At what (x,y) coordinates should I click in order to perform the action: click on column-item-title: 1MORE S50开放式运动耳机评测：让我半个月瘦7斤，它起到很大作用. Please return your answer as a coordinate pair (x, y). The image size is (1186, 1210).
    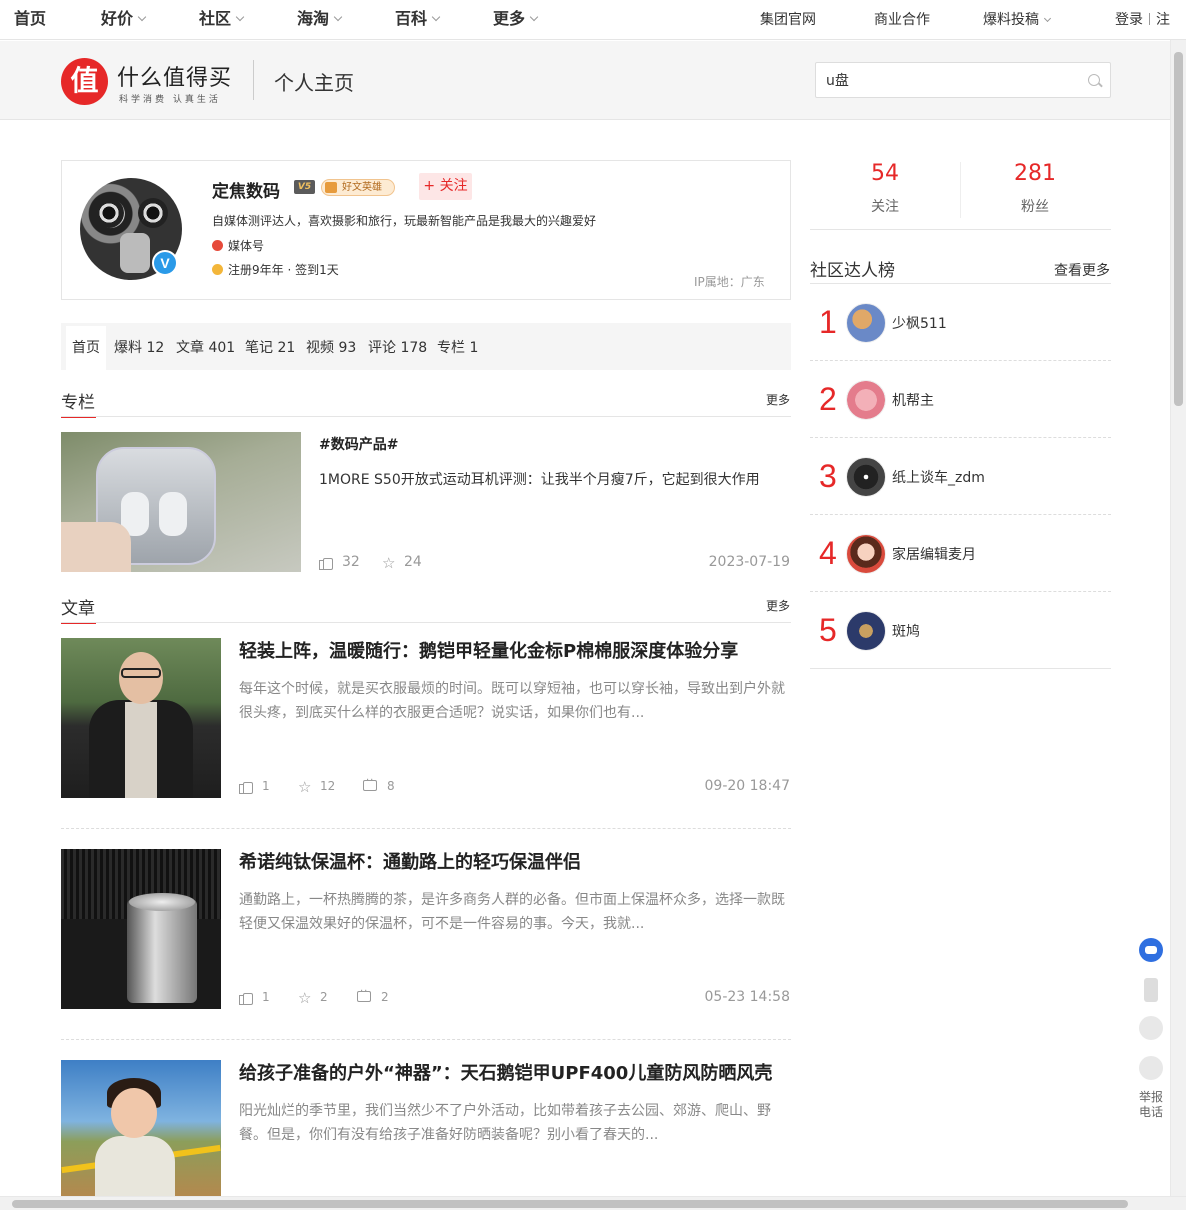
    Looking at the image, I should click on (539, 479).